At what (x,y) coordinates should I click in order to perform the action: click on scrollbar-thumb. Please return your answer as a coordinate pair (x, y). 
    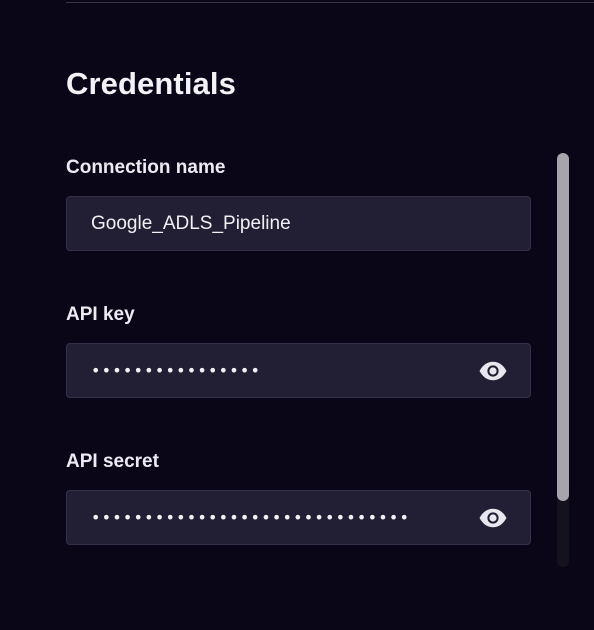
    Looking at the image, I should click on (563, 327).